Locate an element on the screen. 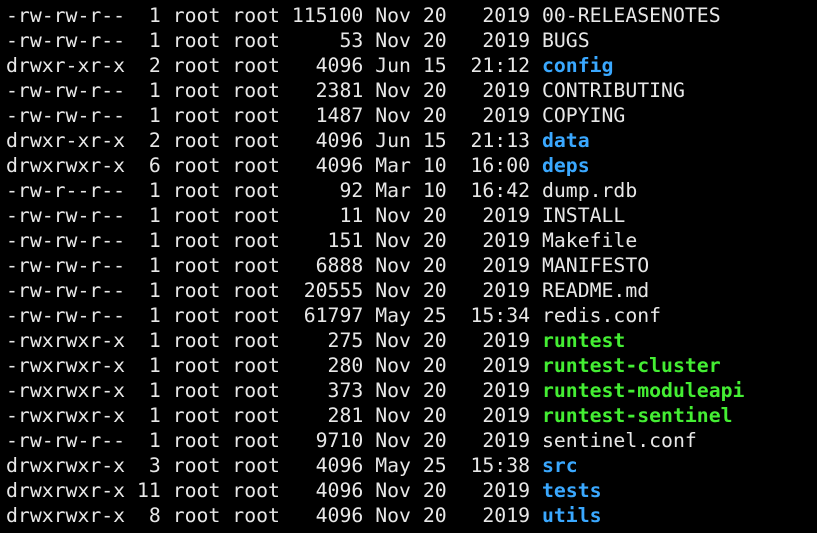 Image resolution: width=817 pixels, height=533 pixels. file-metadata: drwxr-xr-x 2 root root 4096 Jun 15 21:13 is located at coordinates (268, 140).